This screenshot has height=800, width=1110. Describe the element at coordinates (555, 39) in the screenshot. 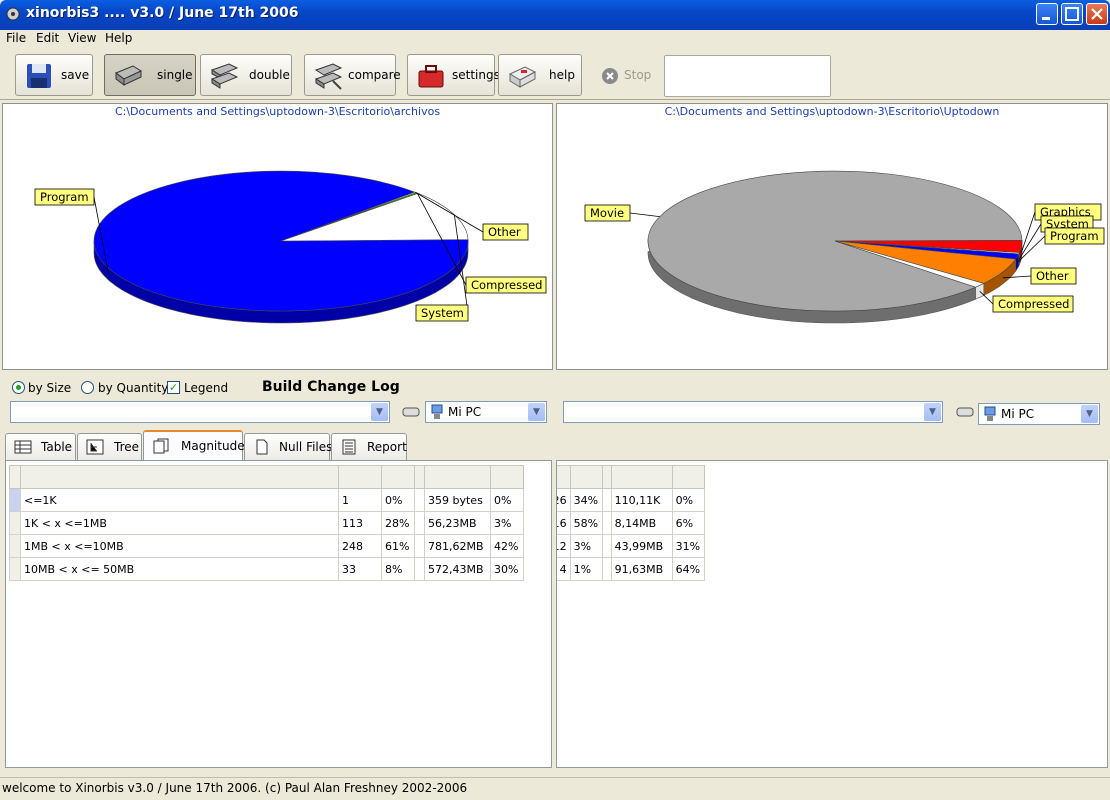

I see `menu-bar: File Edit View Help` at that location.